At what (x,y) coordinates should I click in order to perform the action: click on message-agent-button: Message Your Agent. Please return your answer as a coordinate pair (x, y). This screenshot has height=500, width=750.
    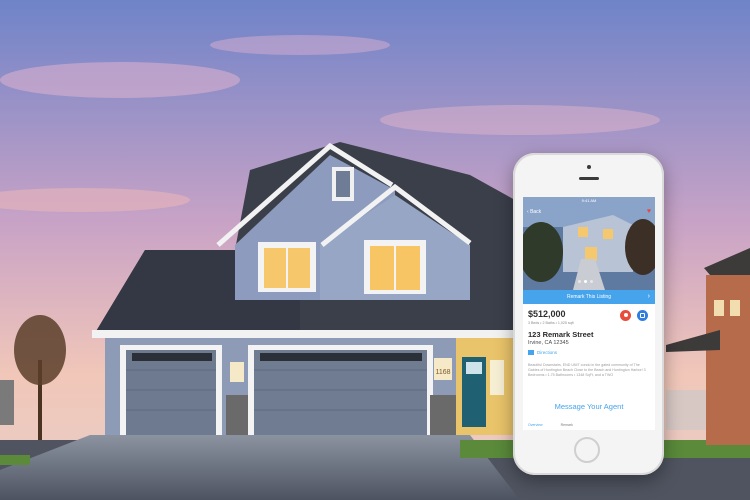
    Looking at the image, I should click on (589, 406).